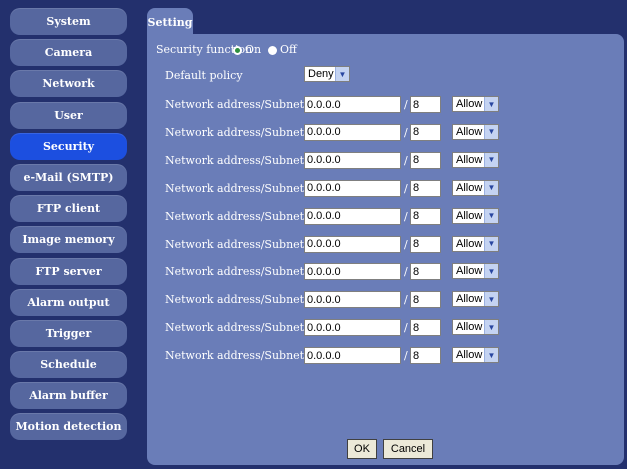 The height and width of the screenshot is (469, 627). I want to click on network-subnet-label: Network address/Subnet 2, so click(240, 132).